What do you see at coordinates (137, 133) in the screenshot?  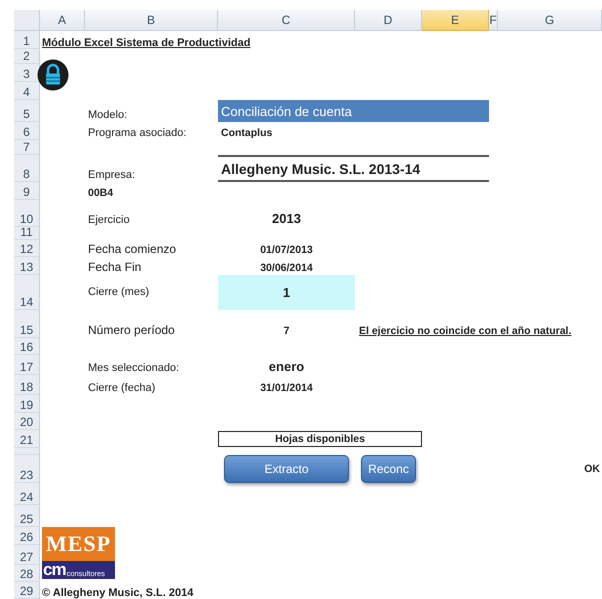 I see `field-label: Programa asociado:` at bounding box center [137, 133].